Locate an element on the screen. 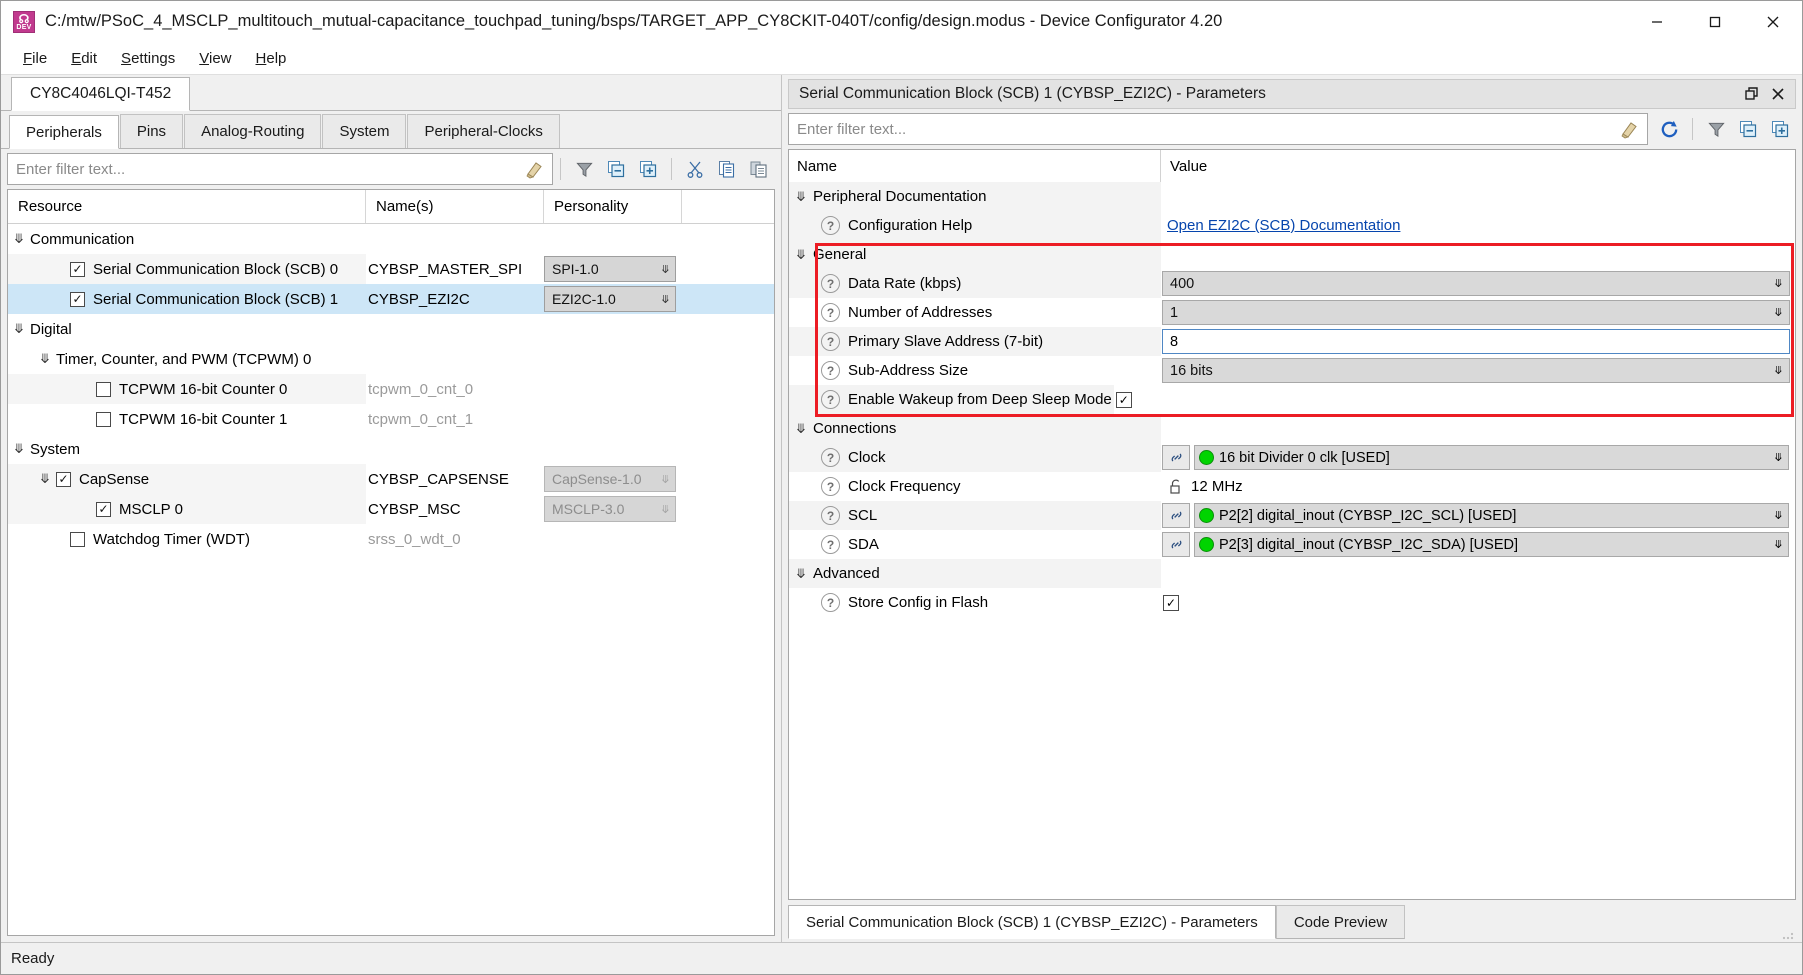 The image size is (1803, 975). column-header-resource: Resource is located at coordinates (187, 206).